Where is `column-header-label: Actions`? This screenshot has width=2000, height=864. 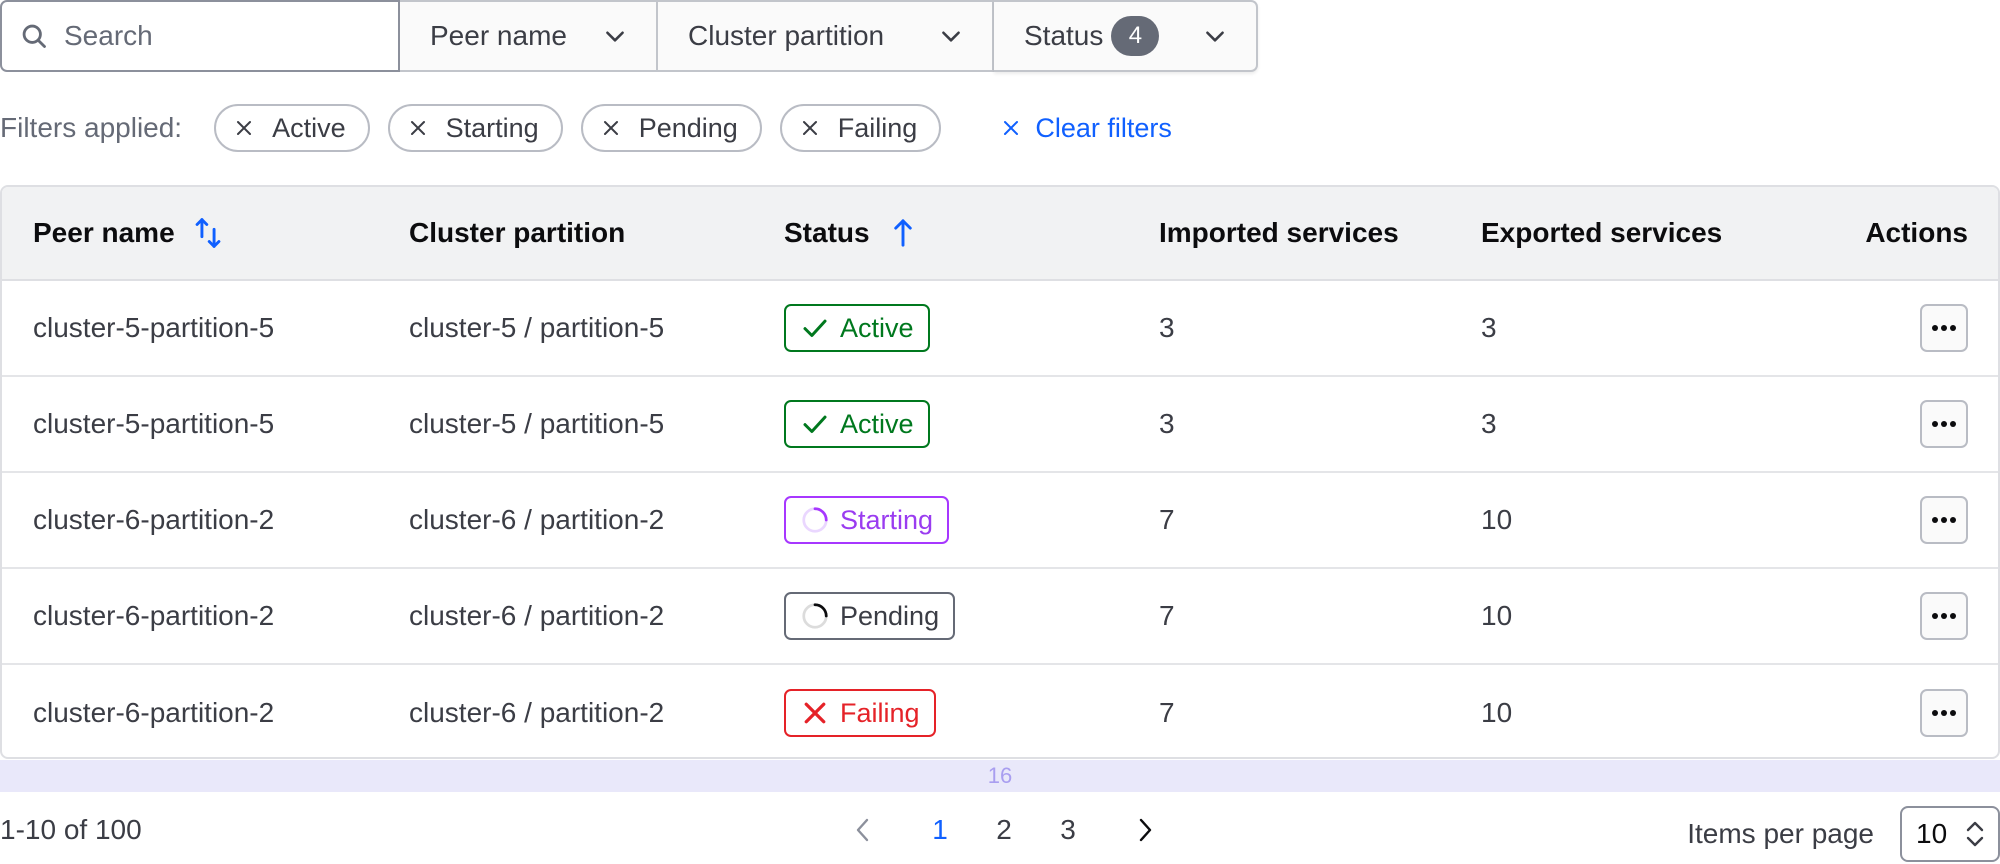 column-header-label: Actions is located at coordinates (1916, 232).